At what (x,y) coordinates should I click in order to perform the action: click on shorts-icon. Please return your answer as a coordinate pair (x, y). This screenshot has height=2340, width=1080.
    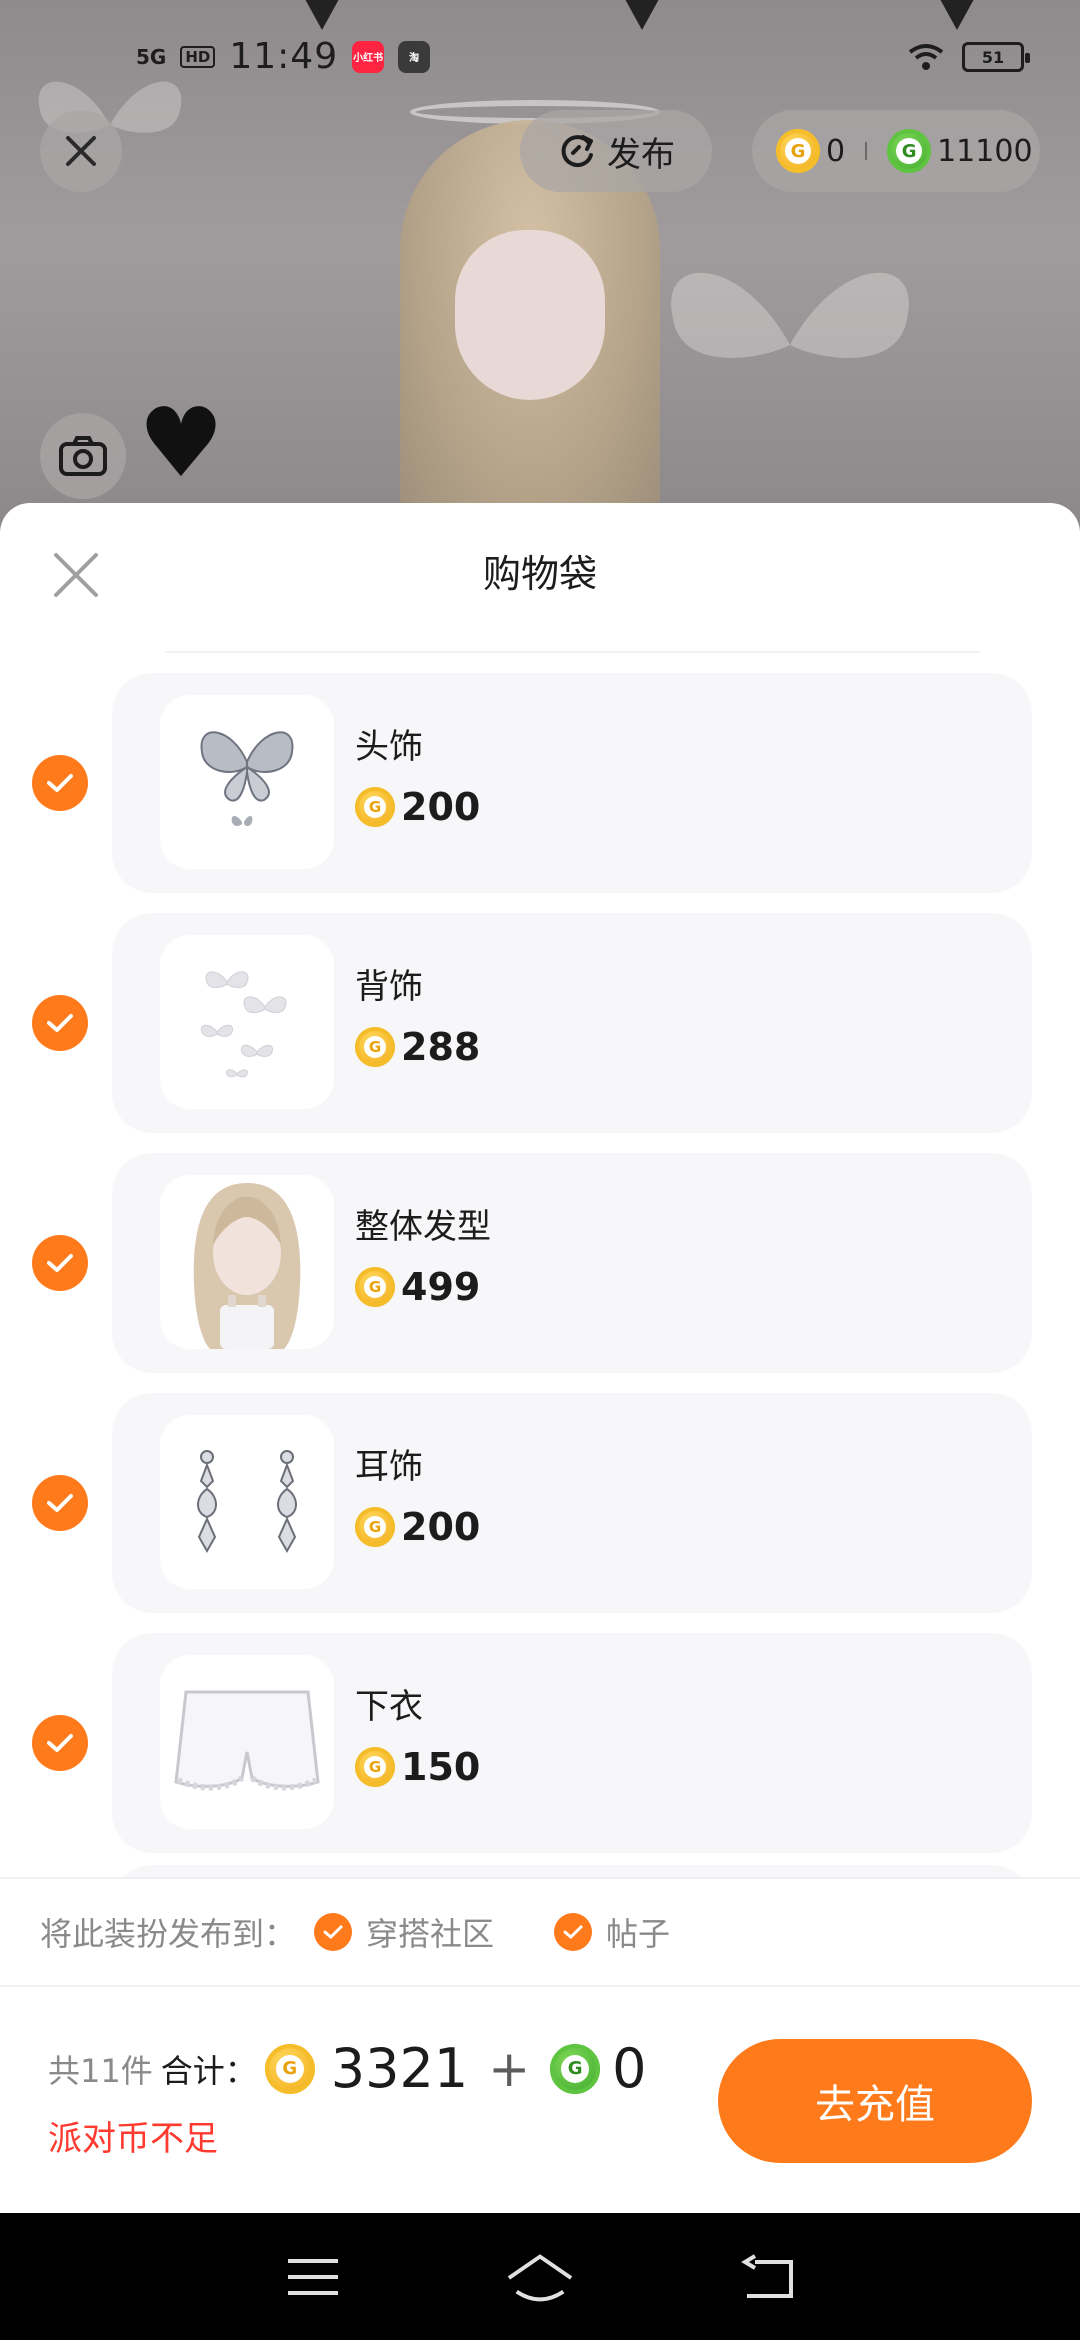
    Looking at the image, I should click on (247, 1740).